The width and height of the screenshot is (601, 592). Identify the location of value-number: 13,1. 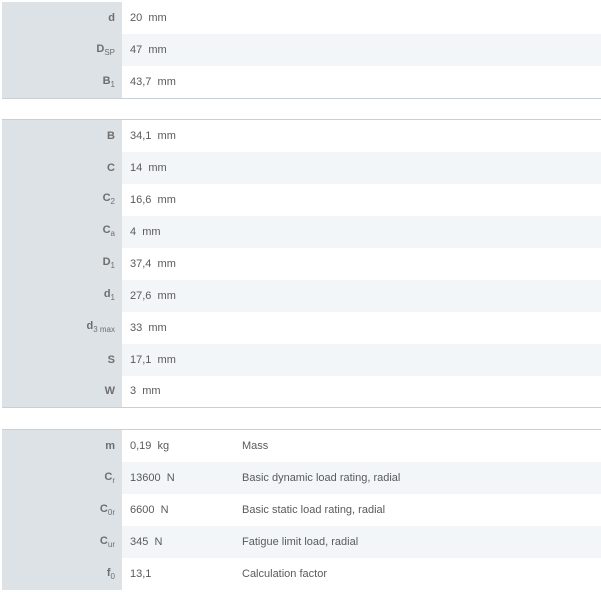
(141, 574).